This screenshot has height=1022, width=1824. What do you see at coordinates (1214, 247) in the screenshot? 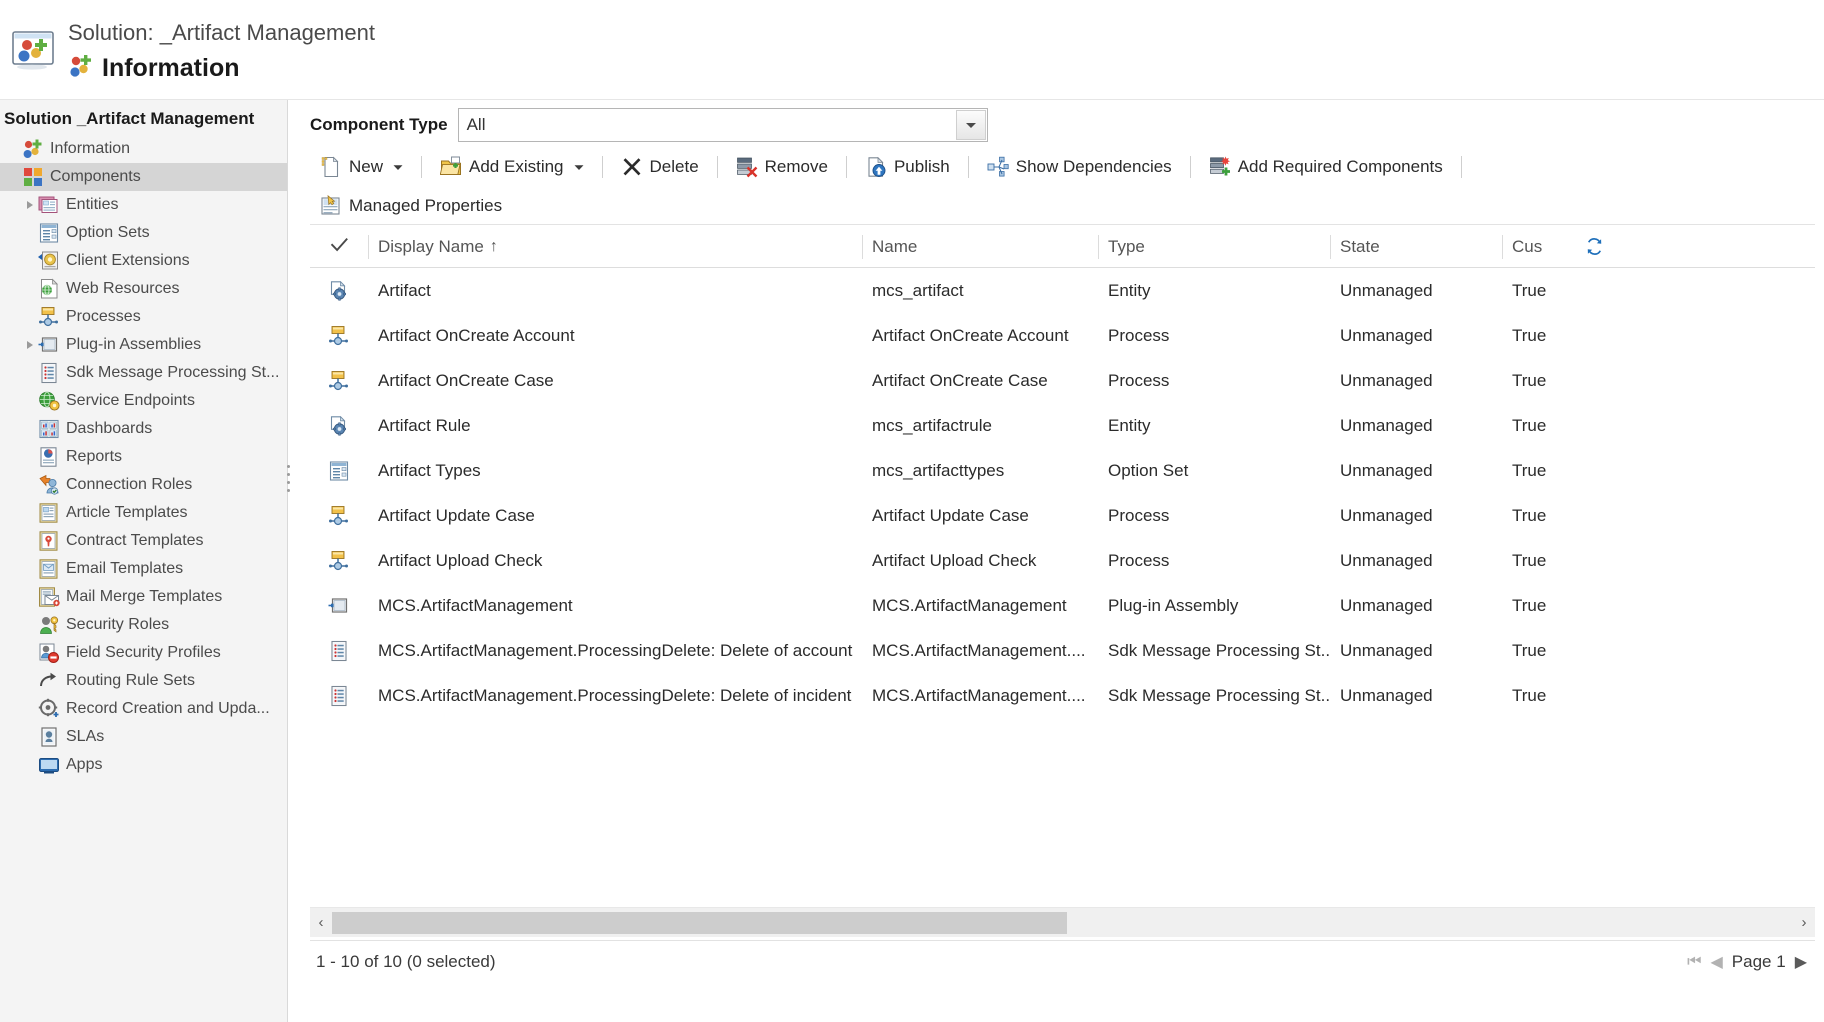
I see `column-header-type: Type` at bounding box center [1214, 247].